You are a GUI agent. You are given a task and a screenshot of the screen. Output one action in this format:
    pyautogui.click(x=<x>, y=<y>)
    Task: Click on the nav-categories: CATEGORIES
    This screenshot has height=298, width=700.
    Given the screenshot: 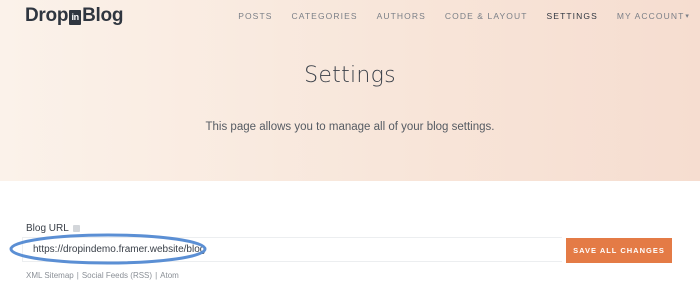 What is the action you would take?
    pyautogui.click(x=325, y=16)
    